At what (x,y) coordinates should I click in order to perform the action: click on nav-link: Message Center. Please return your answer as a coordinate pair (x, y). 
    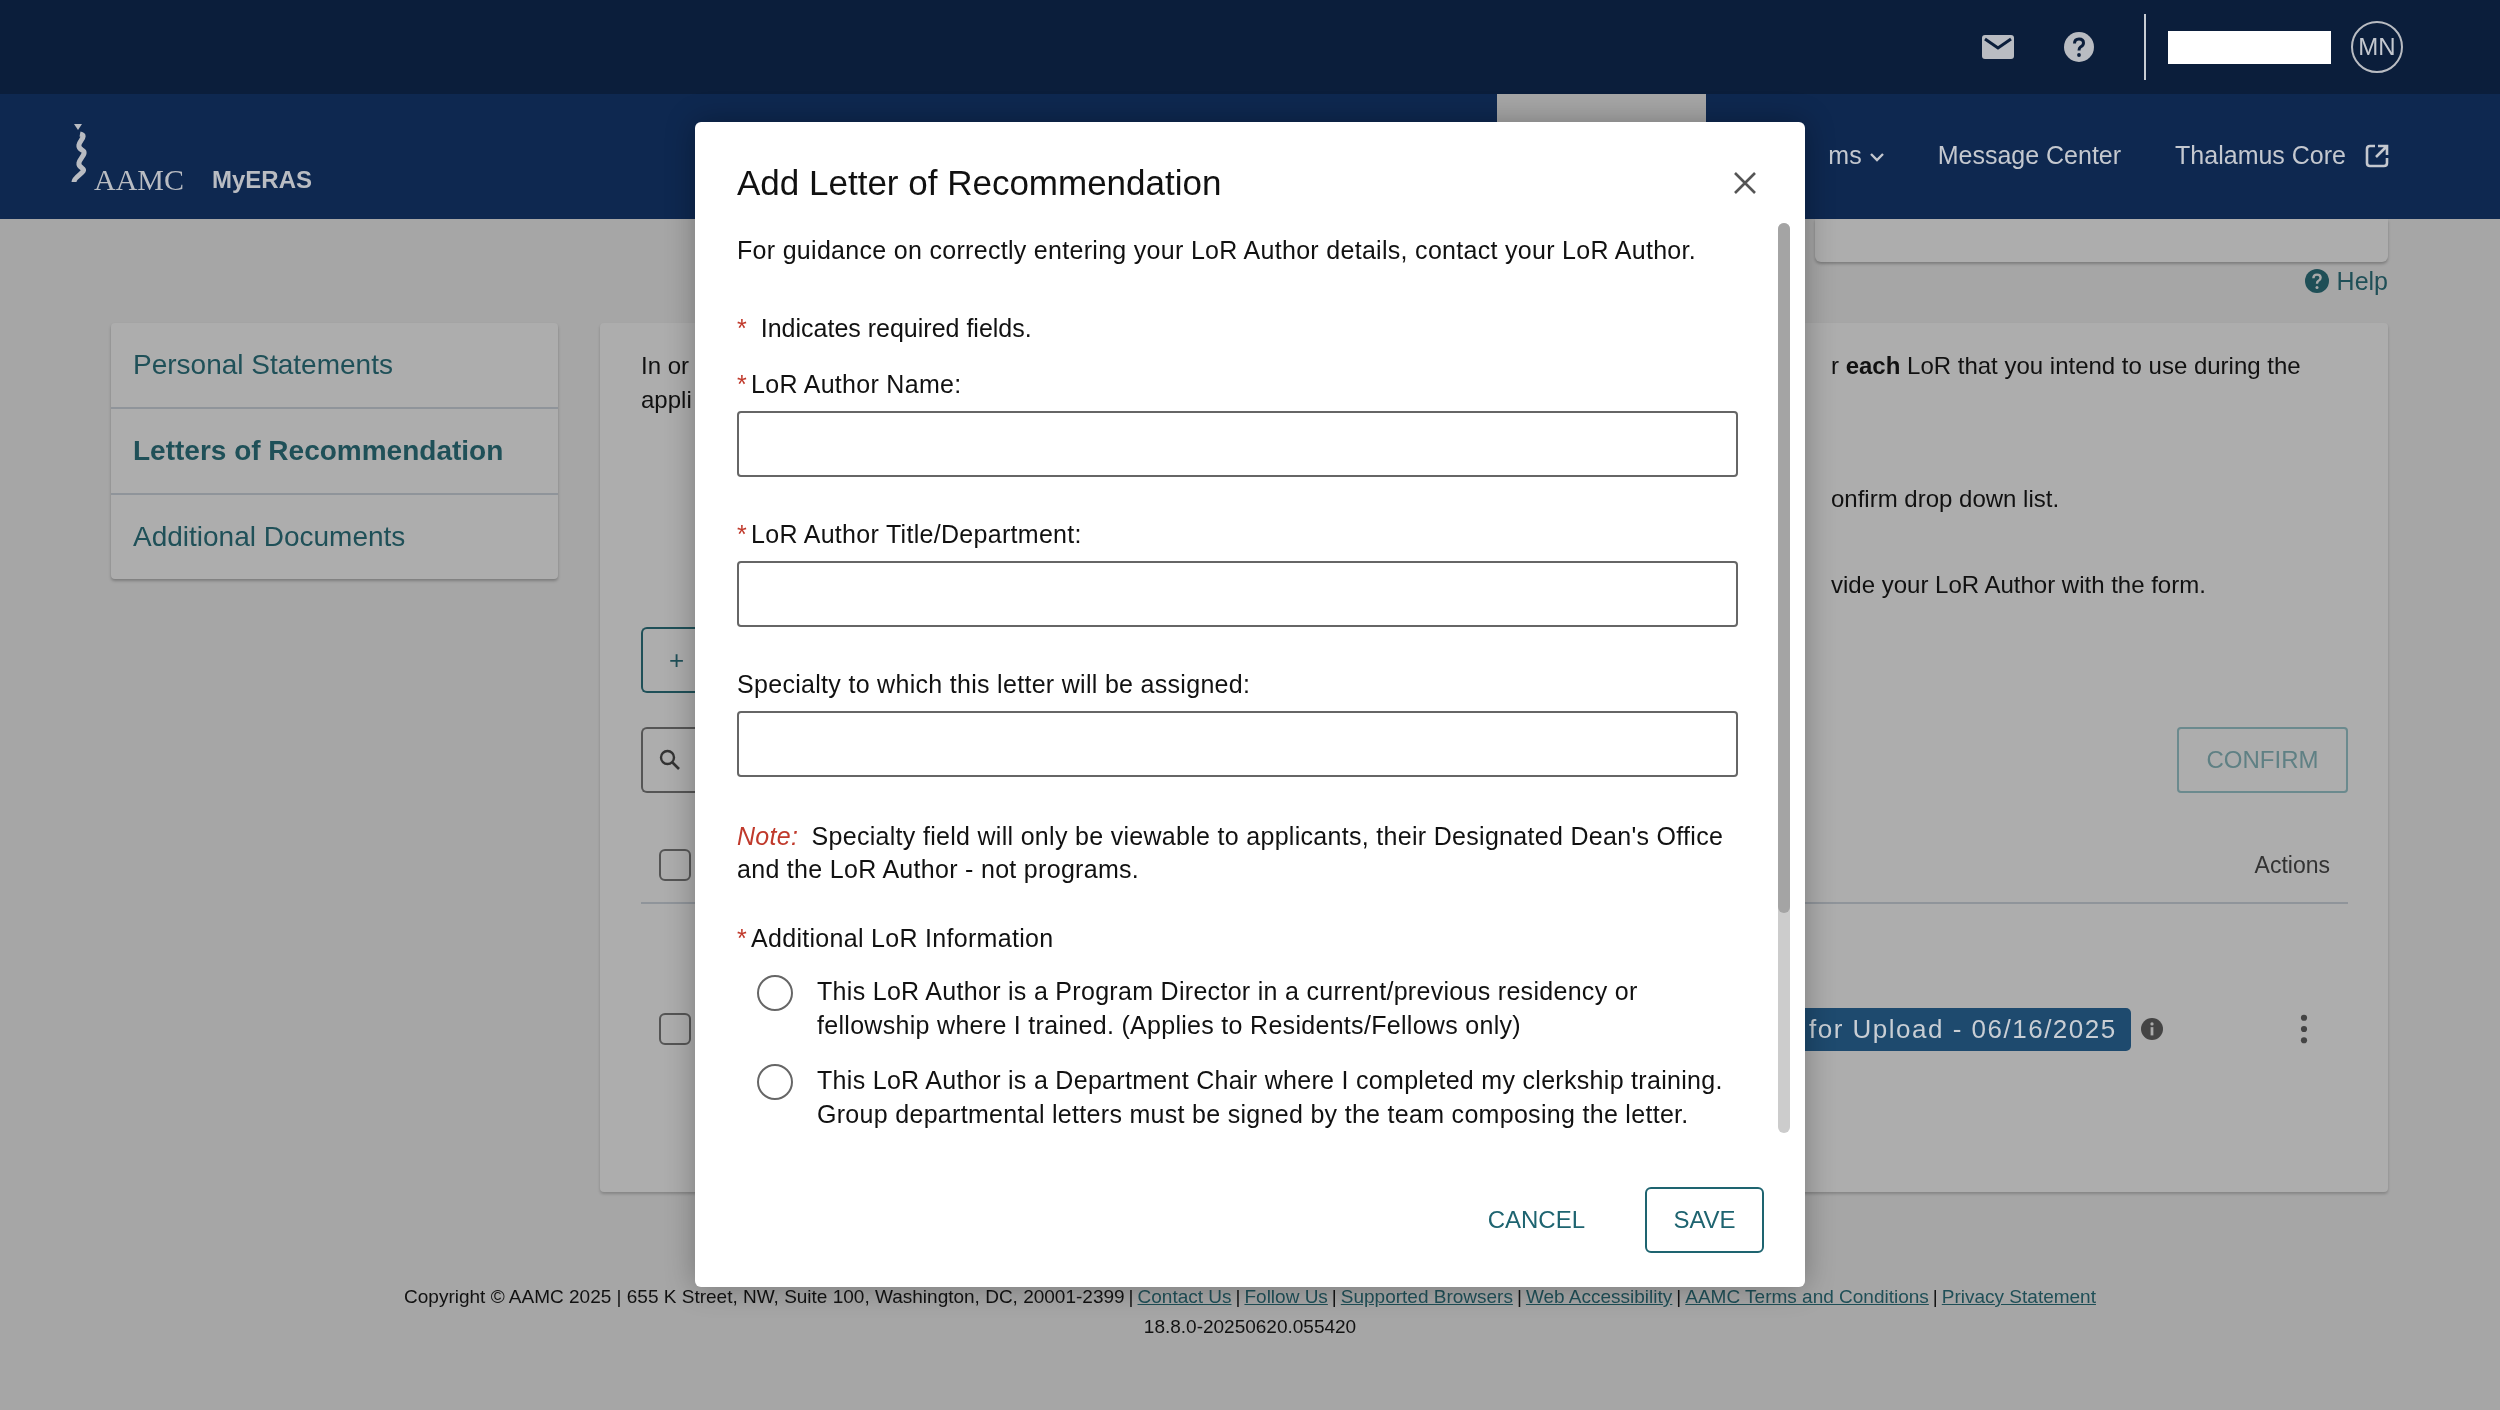
    Looking at the image, I should click on (2029, 155).